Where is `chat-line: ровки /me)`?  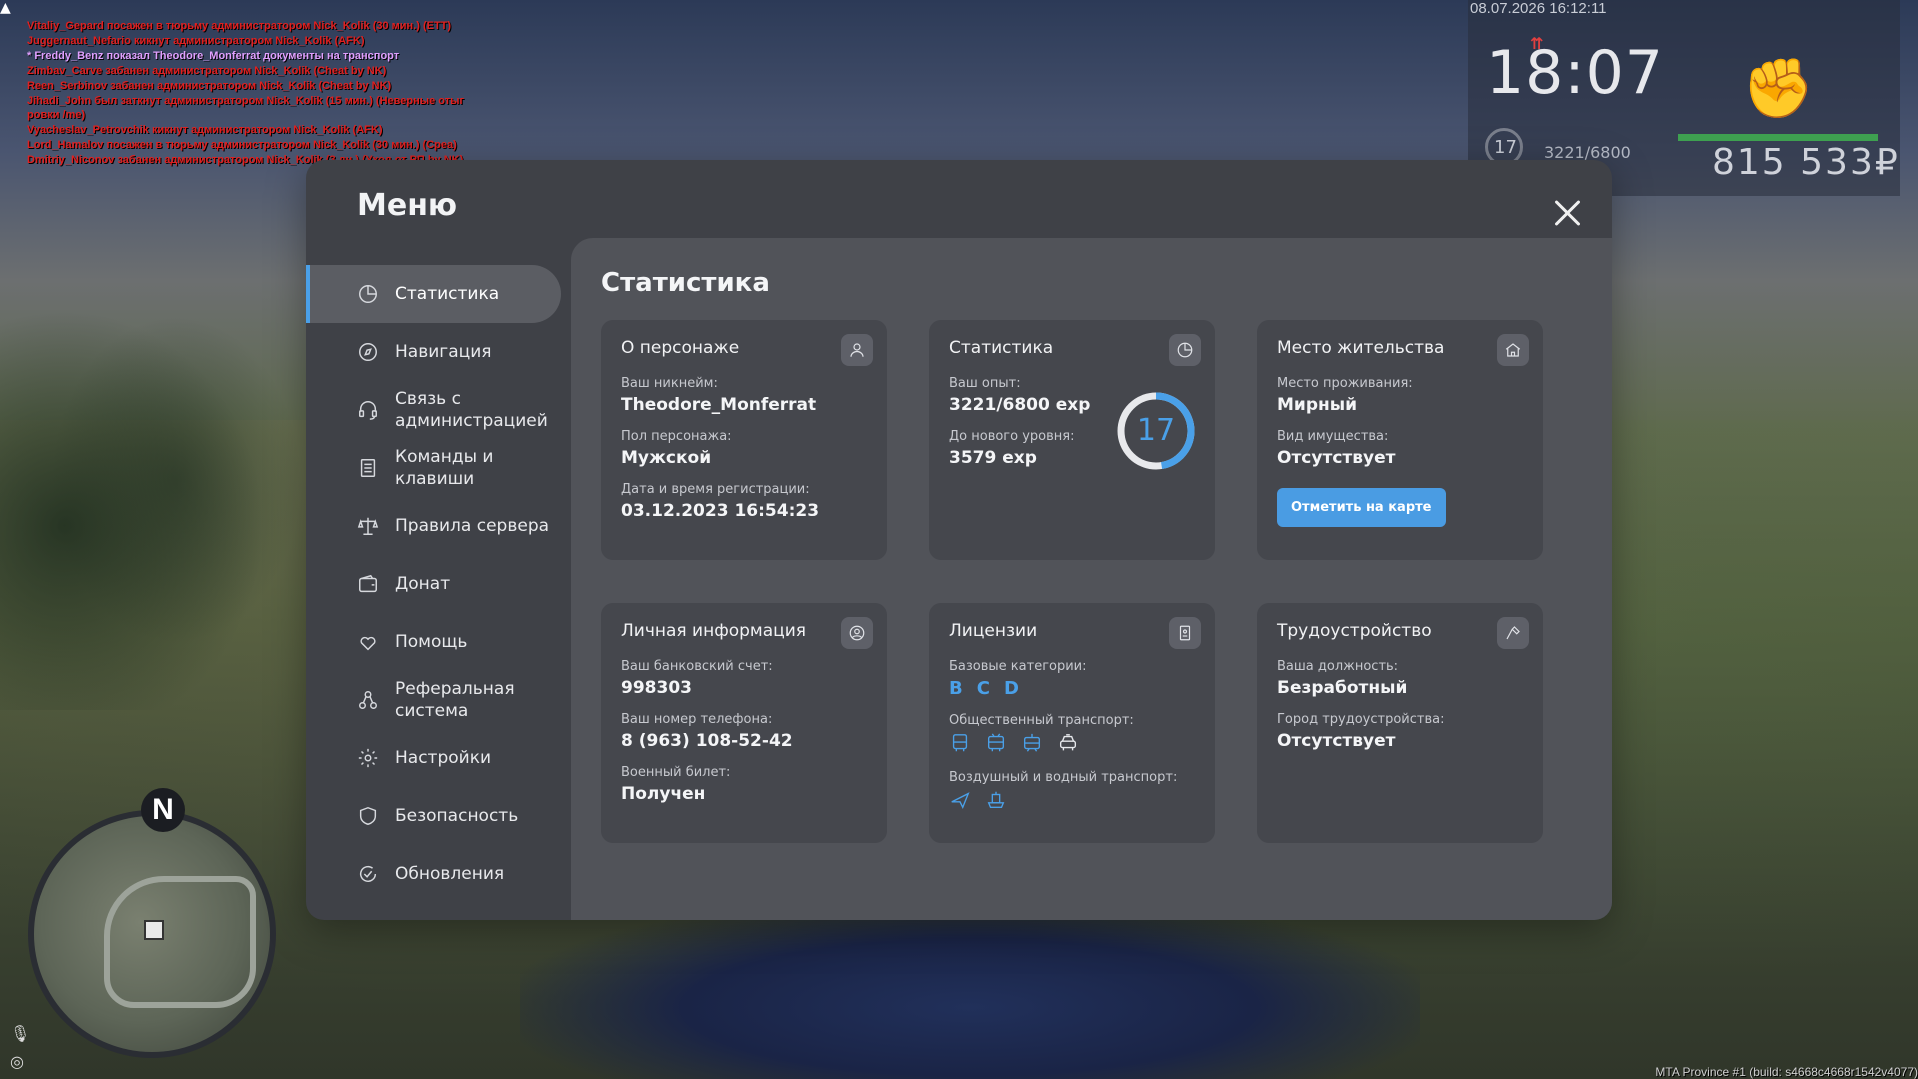
chat-line: ровки /me) is located at coordinates (56, 115).